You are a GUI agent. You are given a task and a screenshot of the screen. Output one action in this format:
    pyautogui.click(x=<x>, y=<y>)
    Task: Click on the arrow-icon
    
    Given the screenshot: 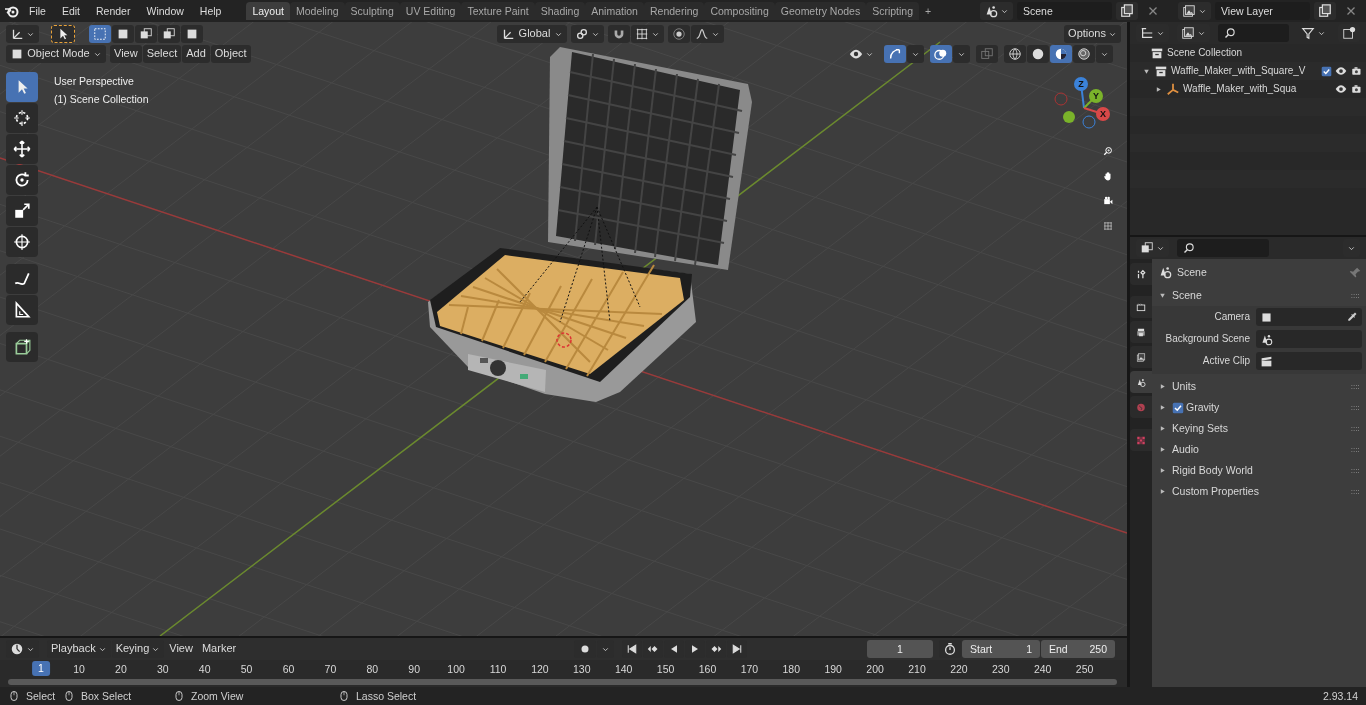 What is the action you would take?
    pyautogui.click(x=895, y=54)
    